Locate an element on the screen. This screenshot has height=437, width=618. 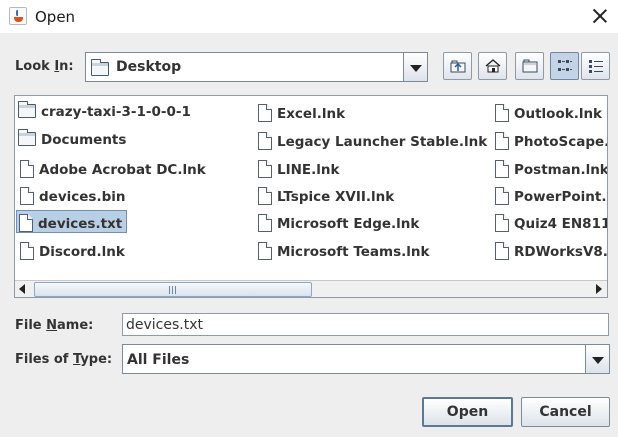
details-view-button is located at coordinates (595, 66).